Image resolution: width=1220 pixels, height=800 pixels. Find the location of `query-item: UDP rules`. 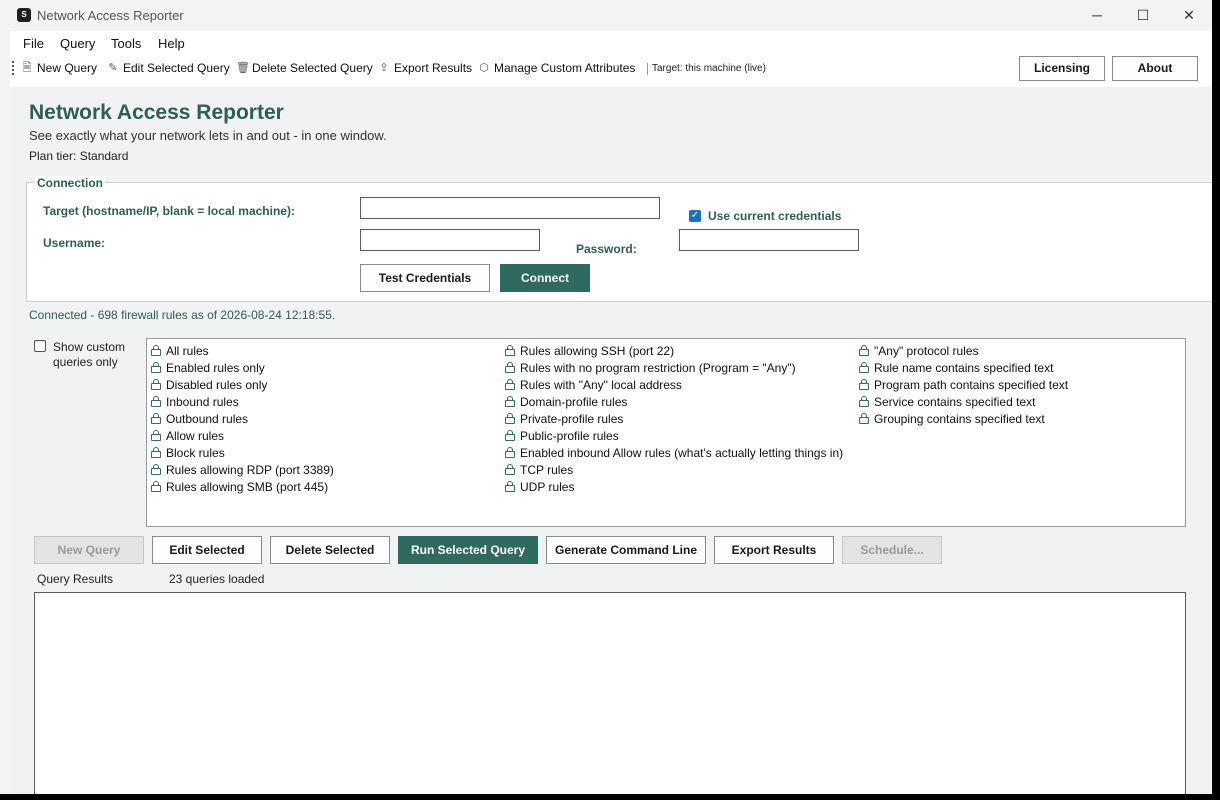

query-item: UDP rules is located at coordinates (674, 486).